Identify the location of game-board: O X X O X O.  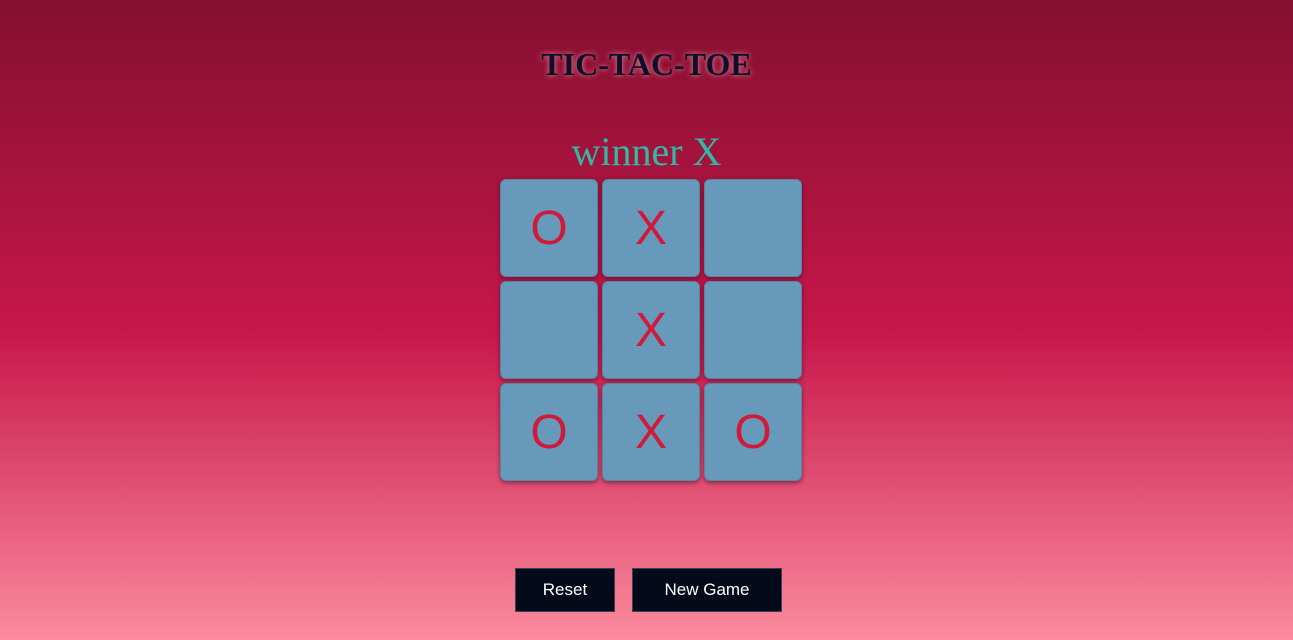
(652, 331).